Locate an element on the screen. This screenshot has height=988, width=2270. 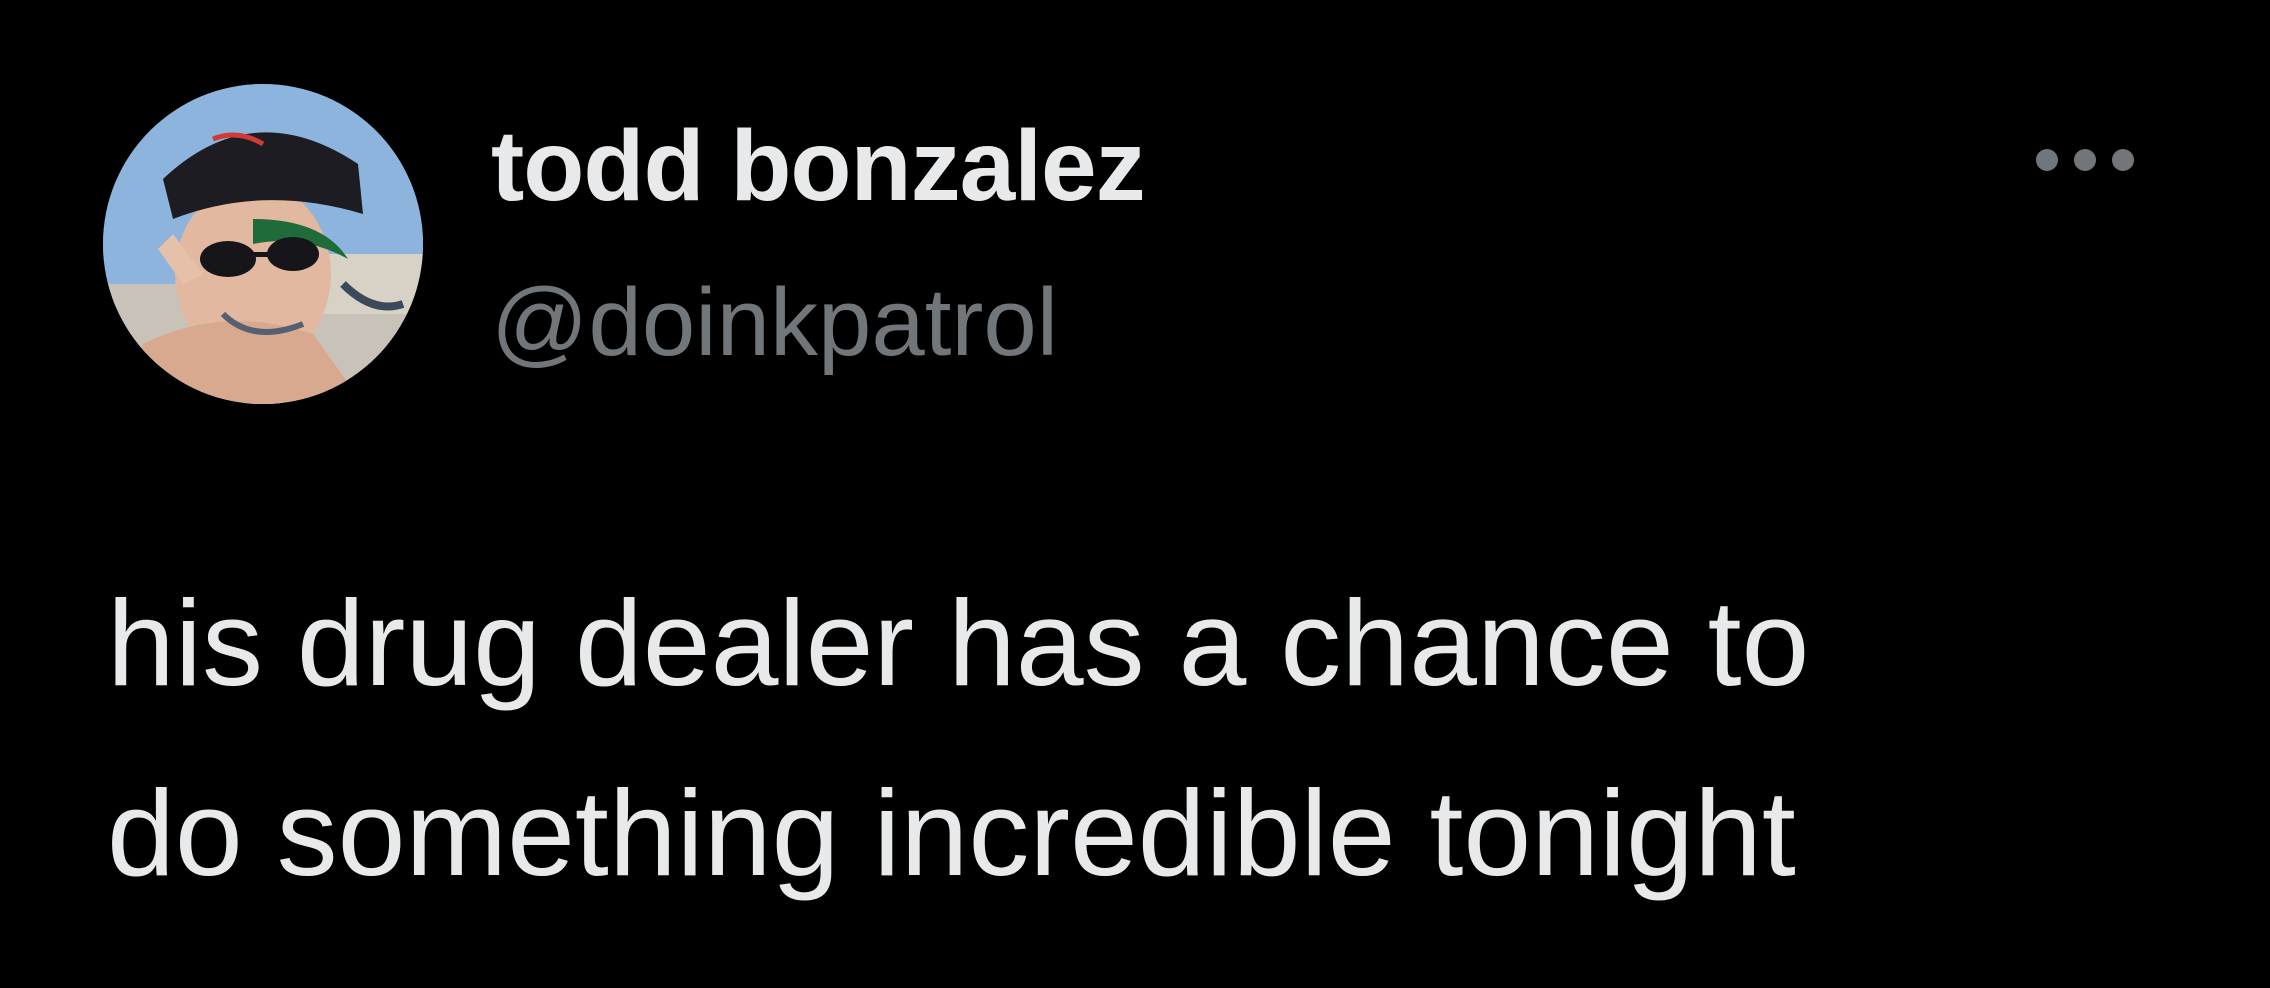
tweet-text-line: do something incredible tonight is located at coordinates (951, 833).